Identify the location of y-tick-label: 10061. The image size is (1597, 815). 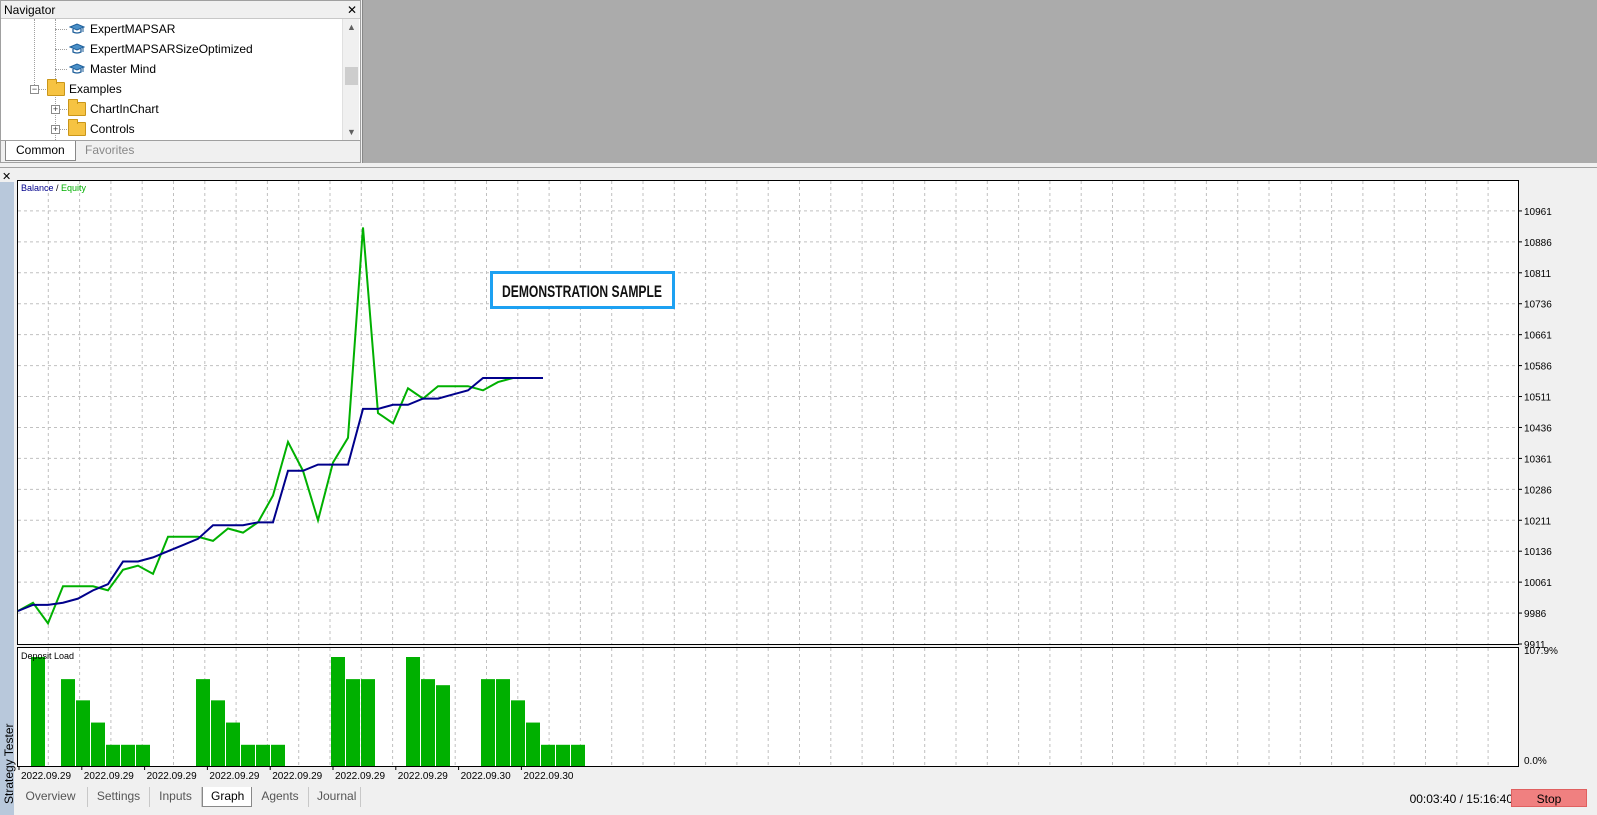
(1538, 583).